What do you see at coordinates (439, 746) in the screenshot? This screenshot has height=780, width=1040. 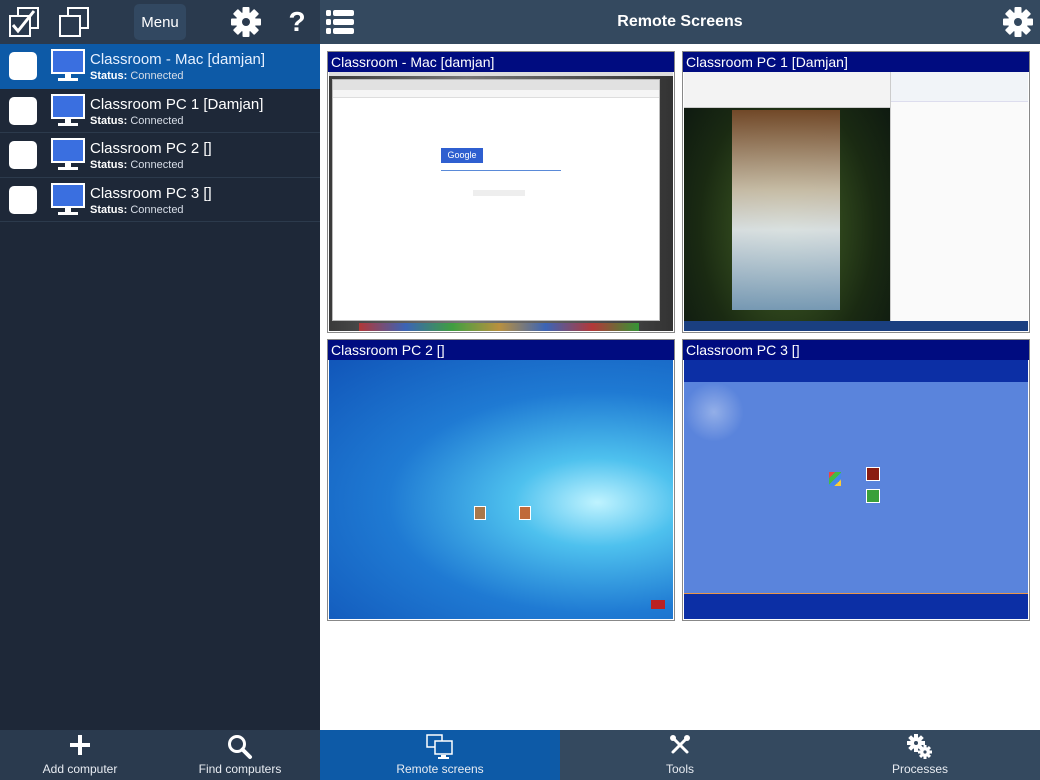 I see `monitors-icon` at bounding box center [439, 746].